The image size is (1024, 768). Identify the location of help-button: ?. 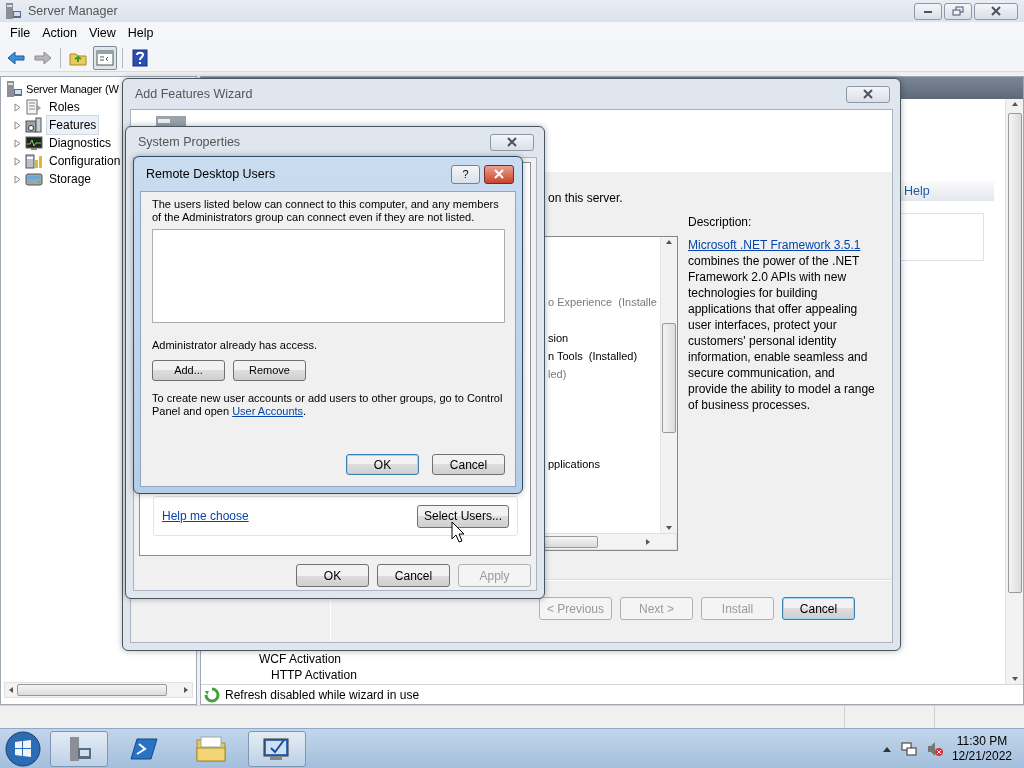
(465, 174).